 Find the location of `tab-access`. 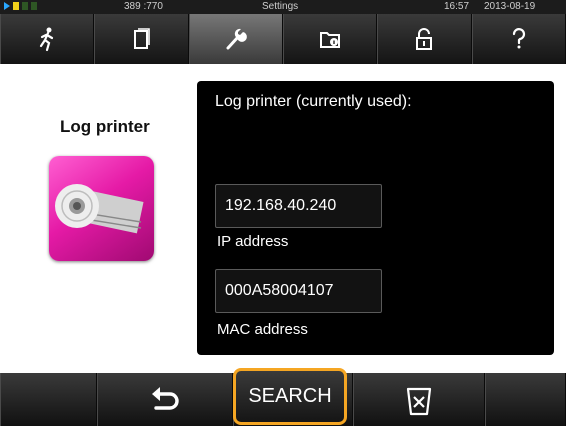

tab-access is located at coordinates (424, 39).